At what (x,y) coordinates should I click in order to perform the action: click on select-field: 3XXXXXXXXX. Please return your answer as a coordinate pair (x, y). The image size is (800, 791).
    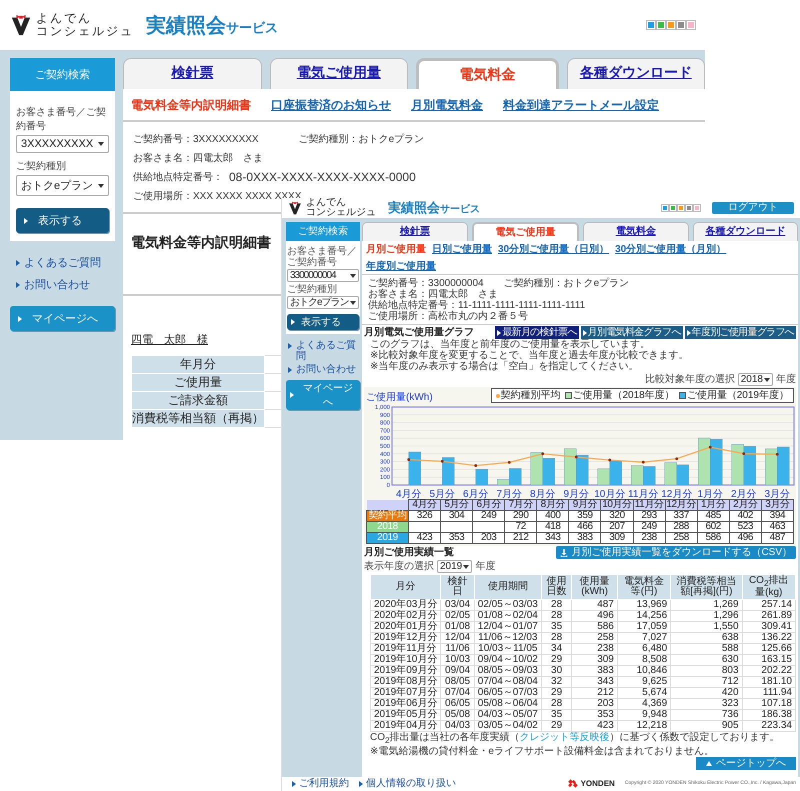
    Looking at the image, I should click on (62, 144).